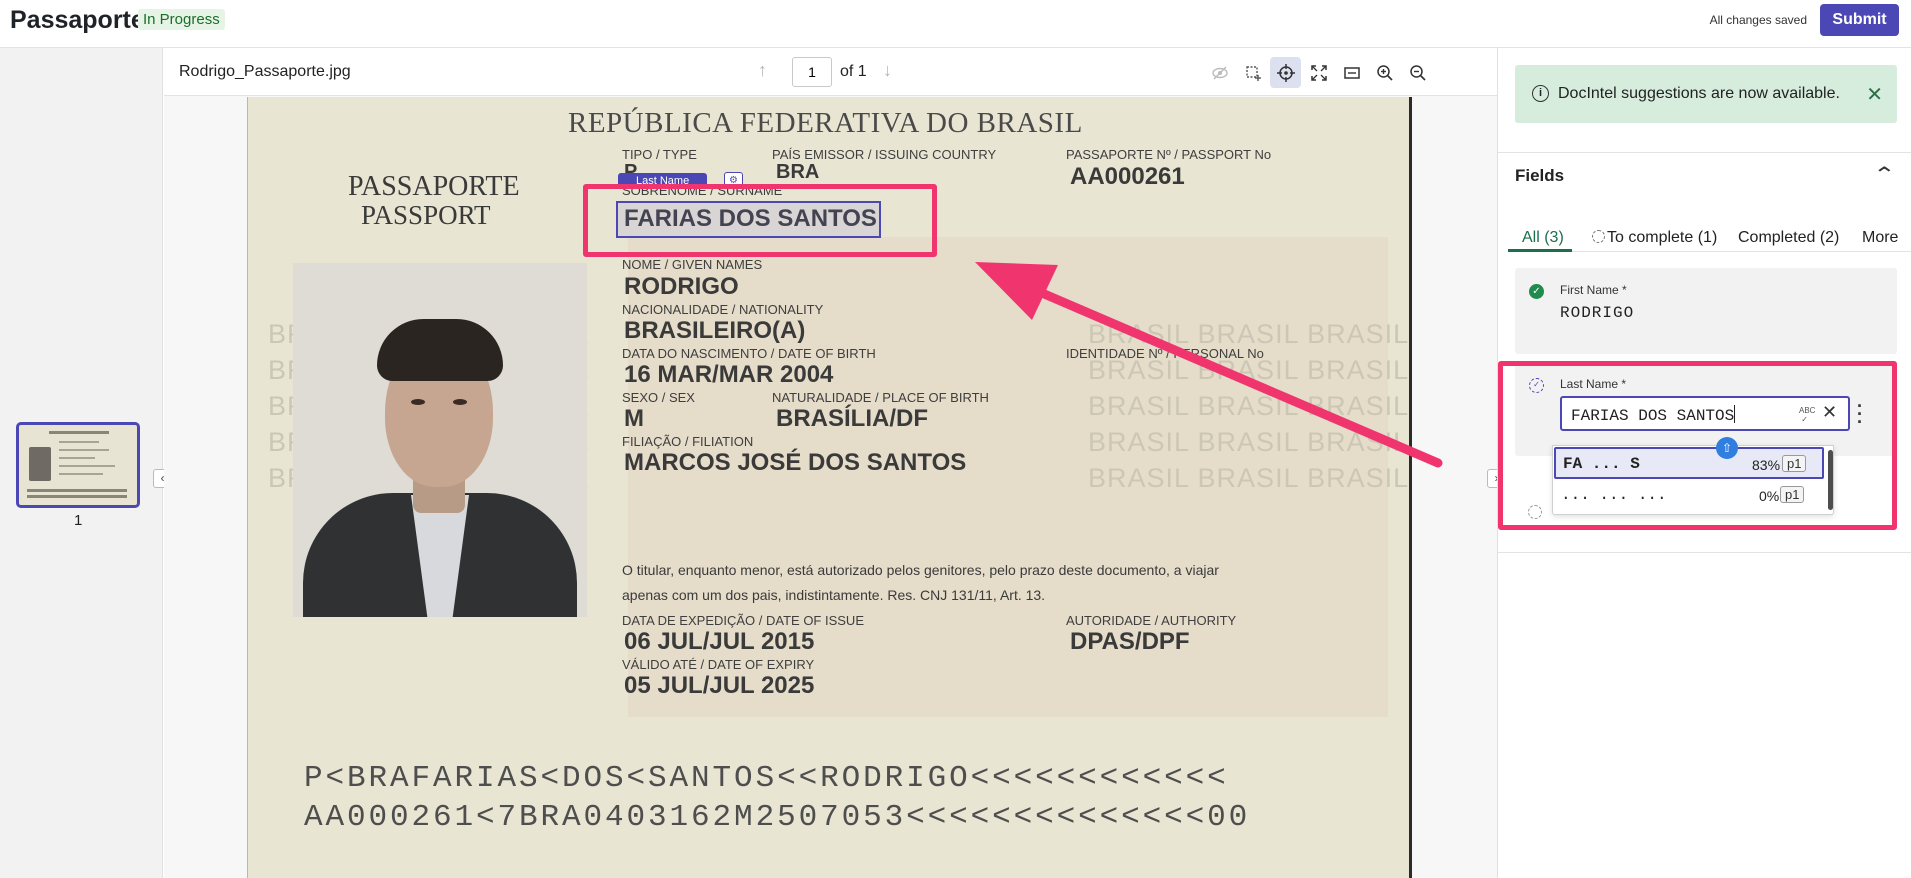 The image size is (1911, 878). I want to click on eye-off-icon, so click(1219, 72).